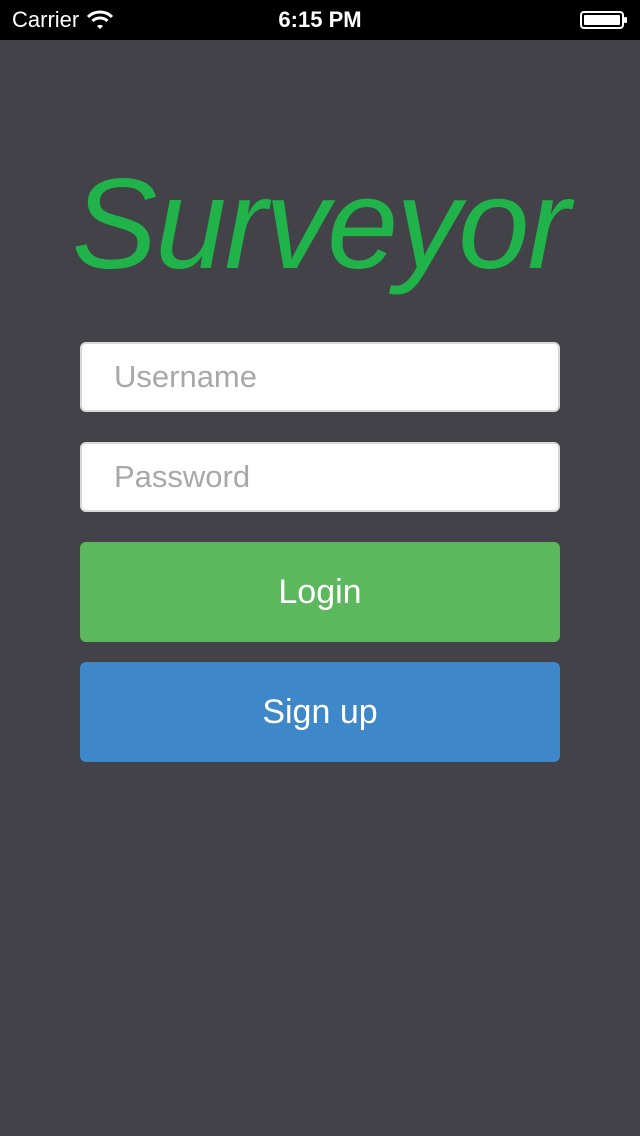  What do you see at coordinates (320, 712) in the screenshot?
I see `signup-button: Sign up` at bounding box center [320, 712].